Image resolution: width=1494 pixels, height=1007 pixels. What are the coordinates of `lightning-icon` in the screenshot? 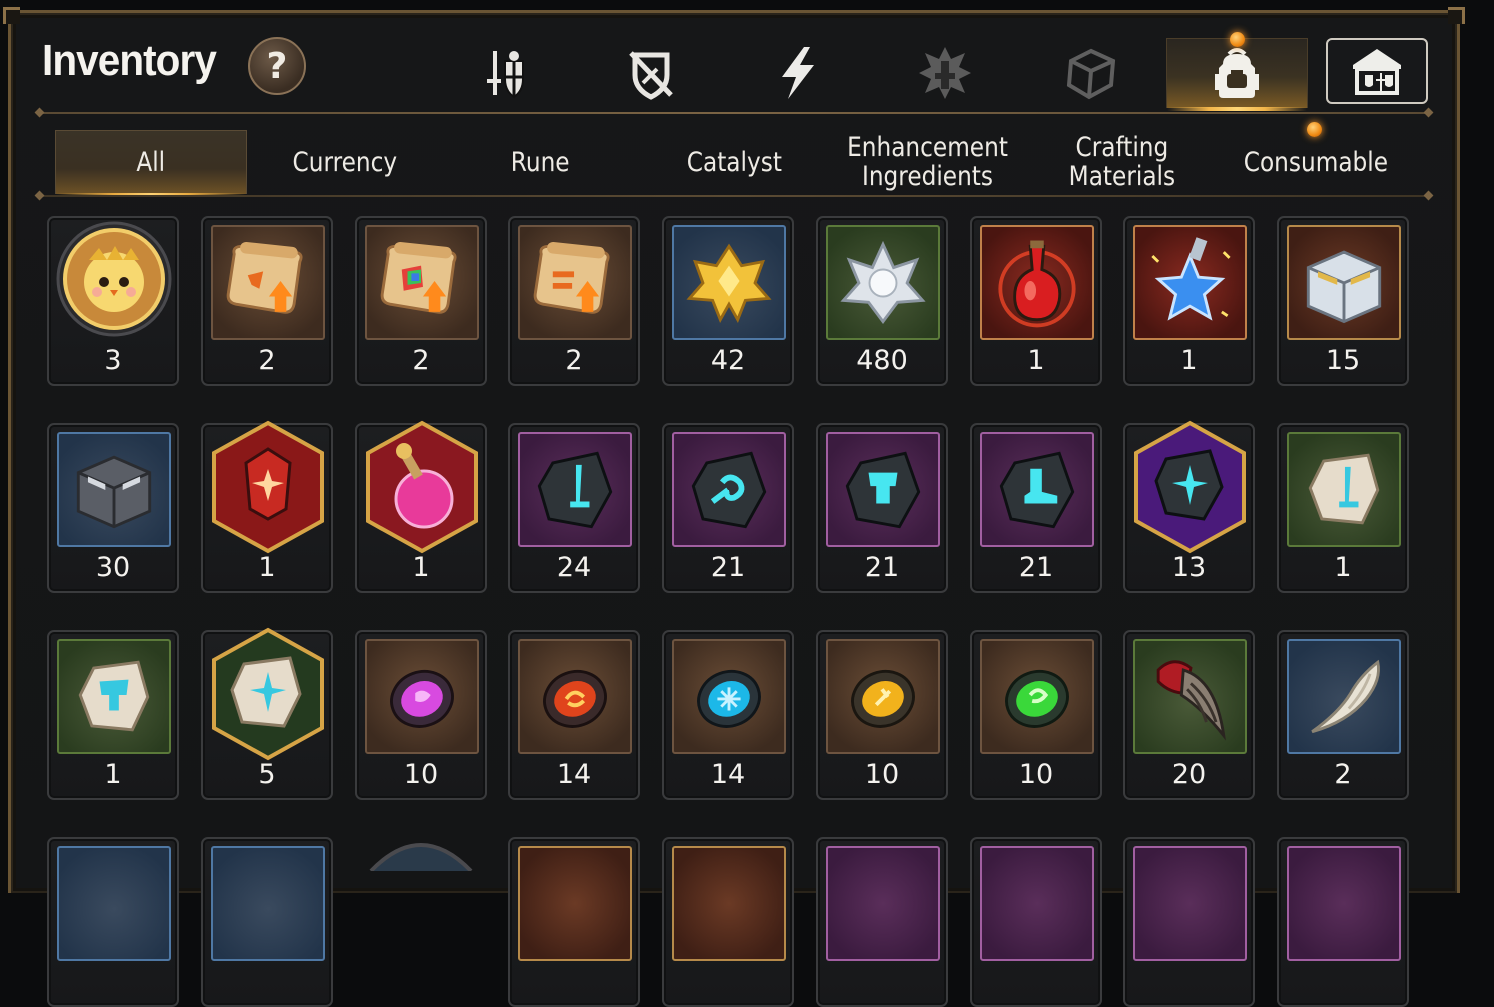 It's located at (798, 73).